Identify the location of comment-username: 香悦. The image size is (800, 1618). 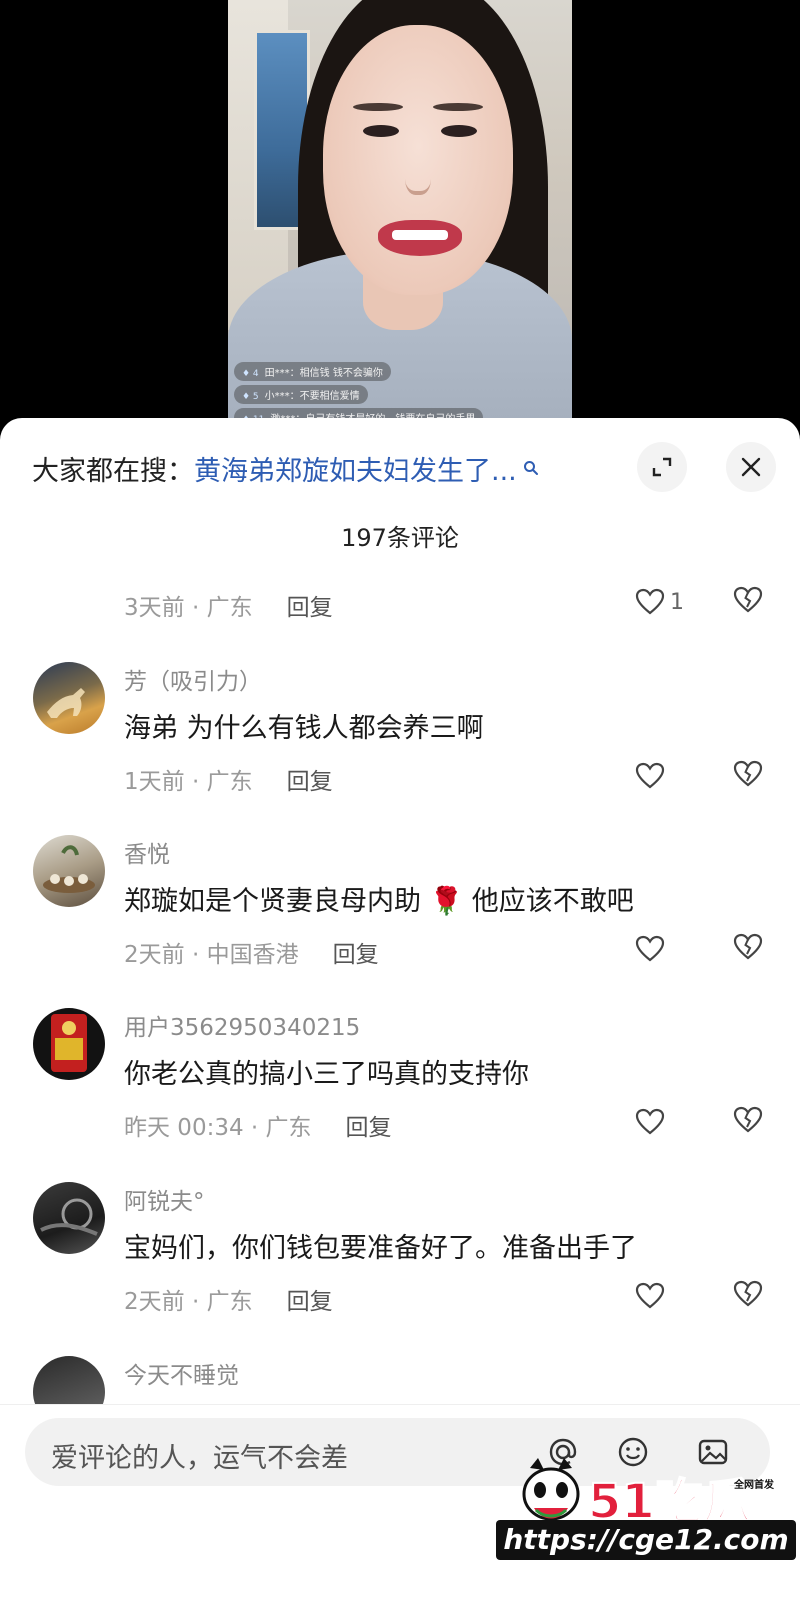
(147, 852).